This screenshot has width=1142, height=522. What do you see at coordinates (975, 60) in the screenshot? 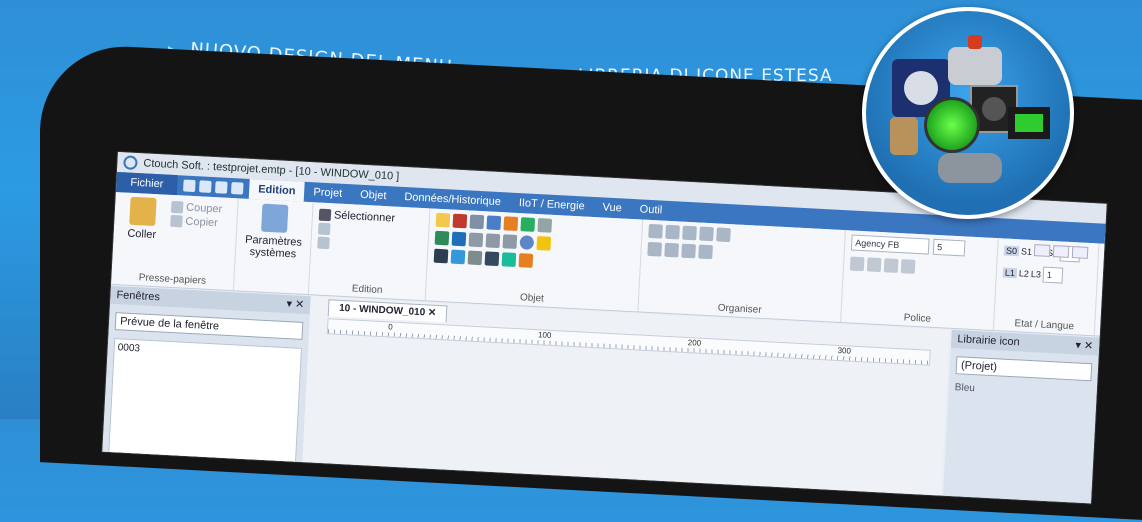
I see `valve-icon` at bounding box center [975, 60].